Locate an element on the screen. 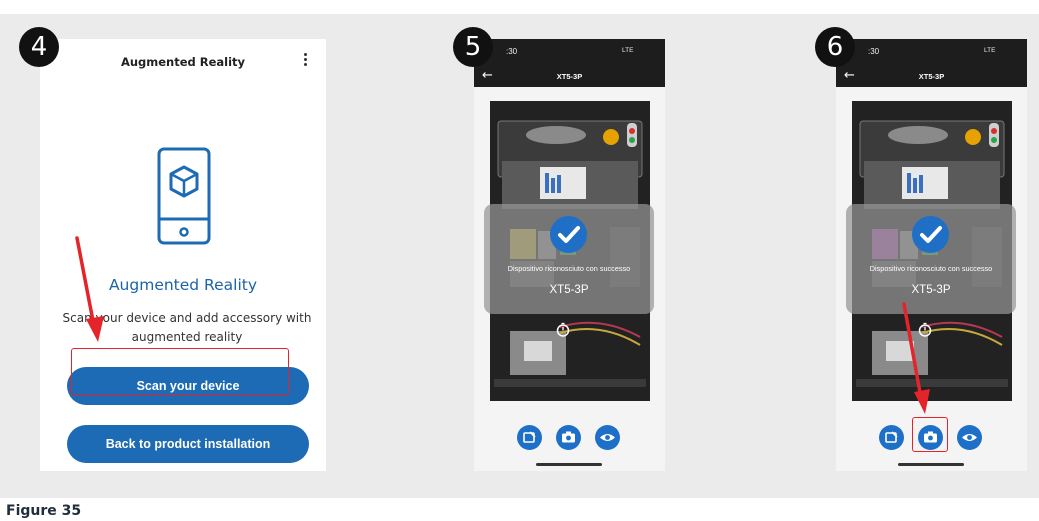 This screenshot has height=521, width=1039. step-number-badge: 5 is located at coordinates (473, 47).